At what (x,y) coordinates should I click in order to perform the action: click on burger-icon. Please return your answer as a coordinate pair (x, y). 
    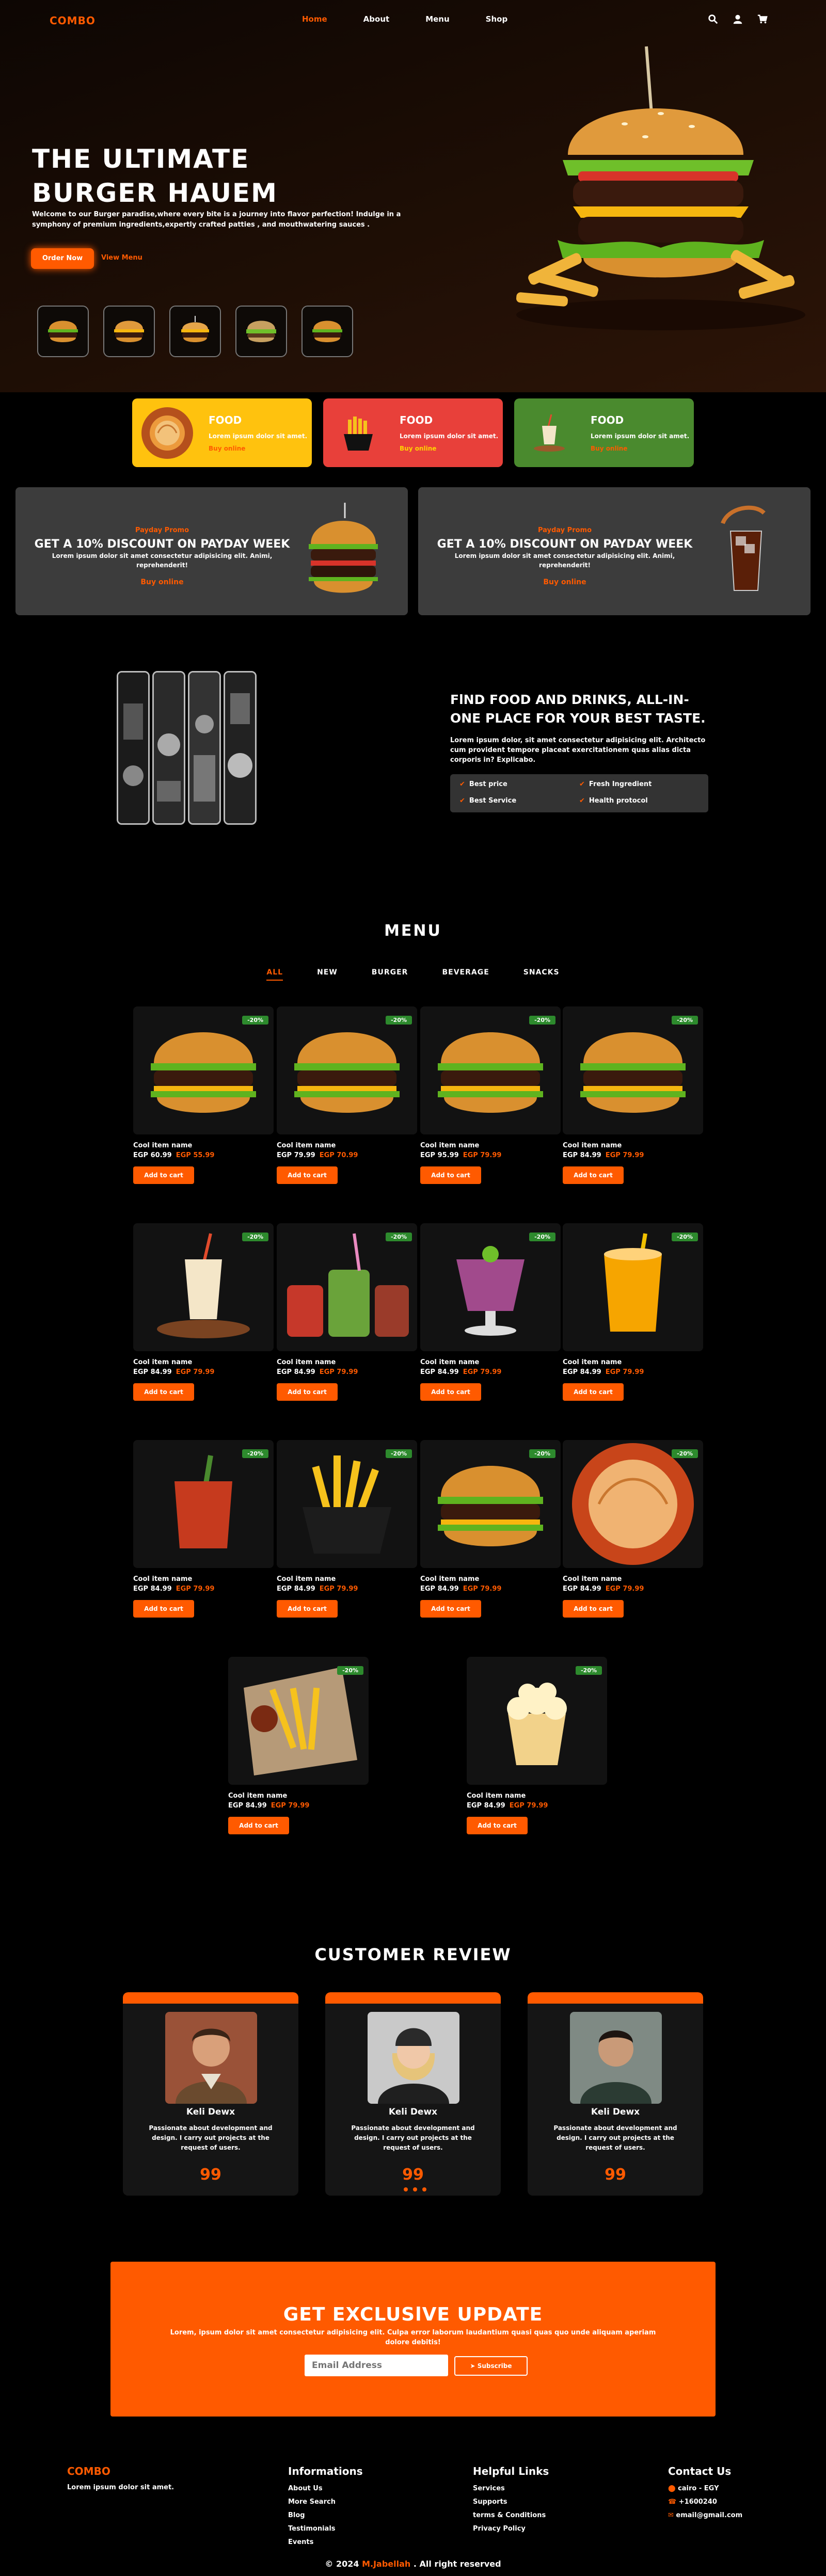
    Looking at the image, I should click on (327, 331).